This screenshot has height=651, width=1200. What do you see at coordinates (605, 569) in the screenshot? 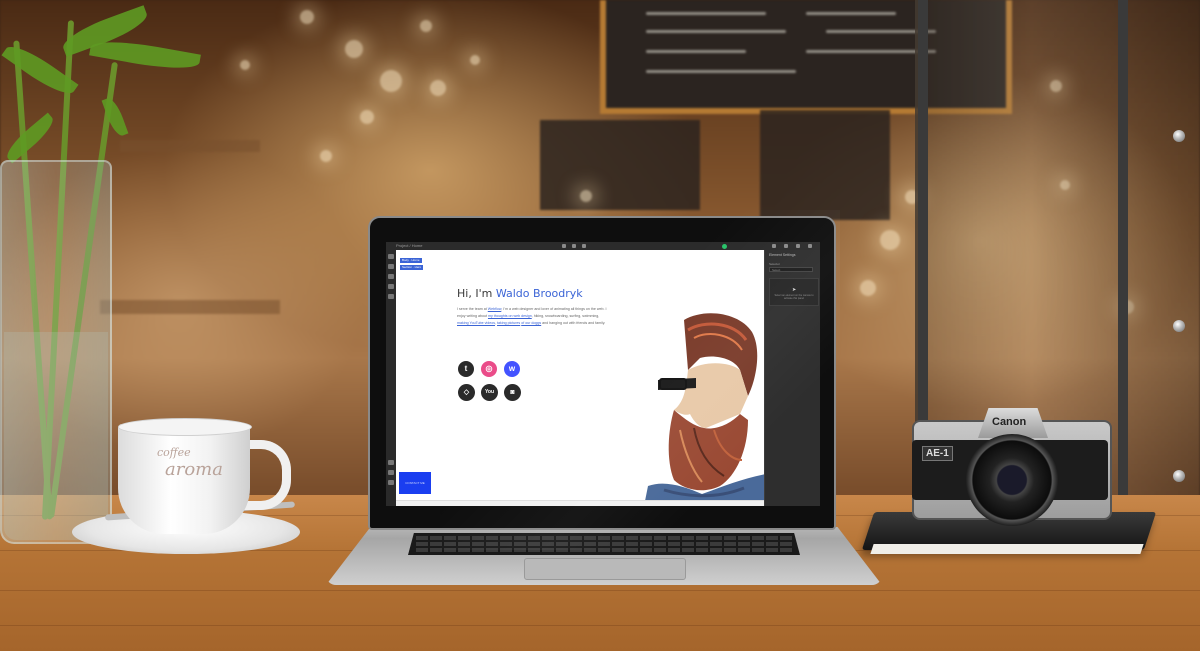
I see `laptop-trackpad` at bounding box center [605, 569].